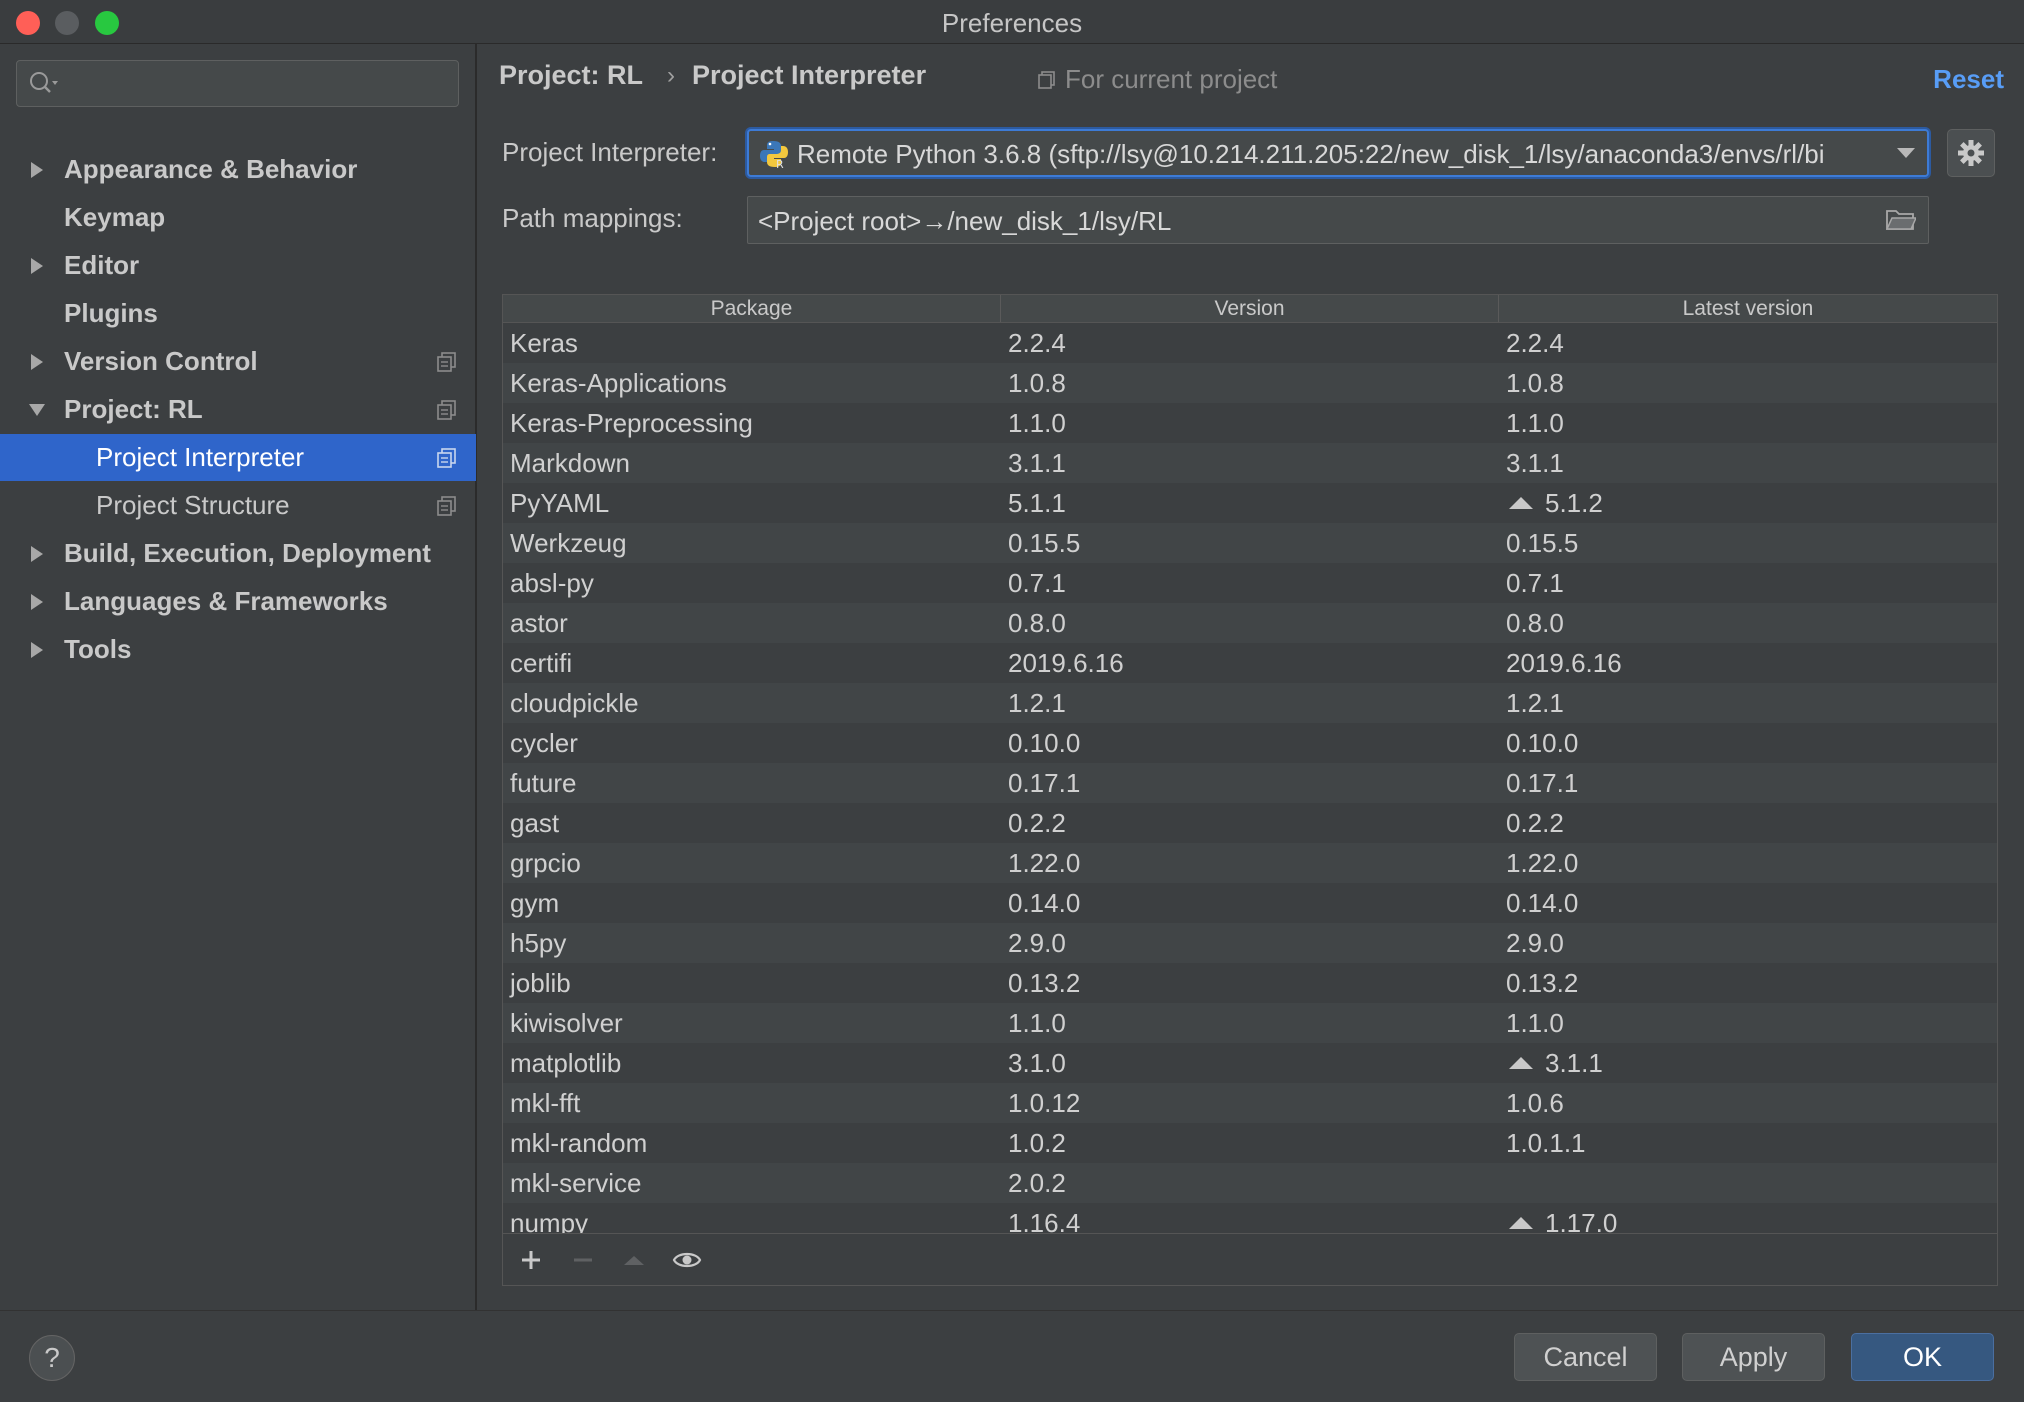 This screenshot has width=2024, height=1402. What do you see at coordinates (752, 308) in the screenshot?
I see `column-header-package: Package` at bounding box center [752, 308].